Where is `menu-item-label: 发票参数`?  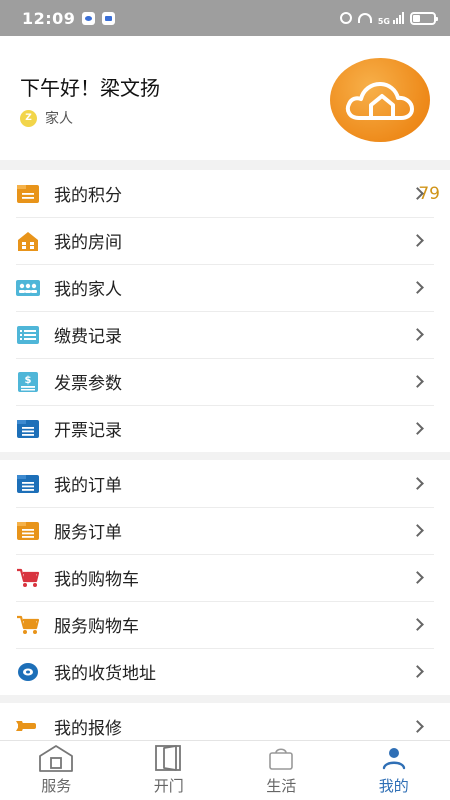 menu-item-label: 发票参数 is located at coordinates (88, 384).